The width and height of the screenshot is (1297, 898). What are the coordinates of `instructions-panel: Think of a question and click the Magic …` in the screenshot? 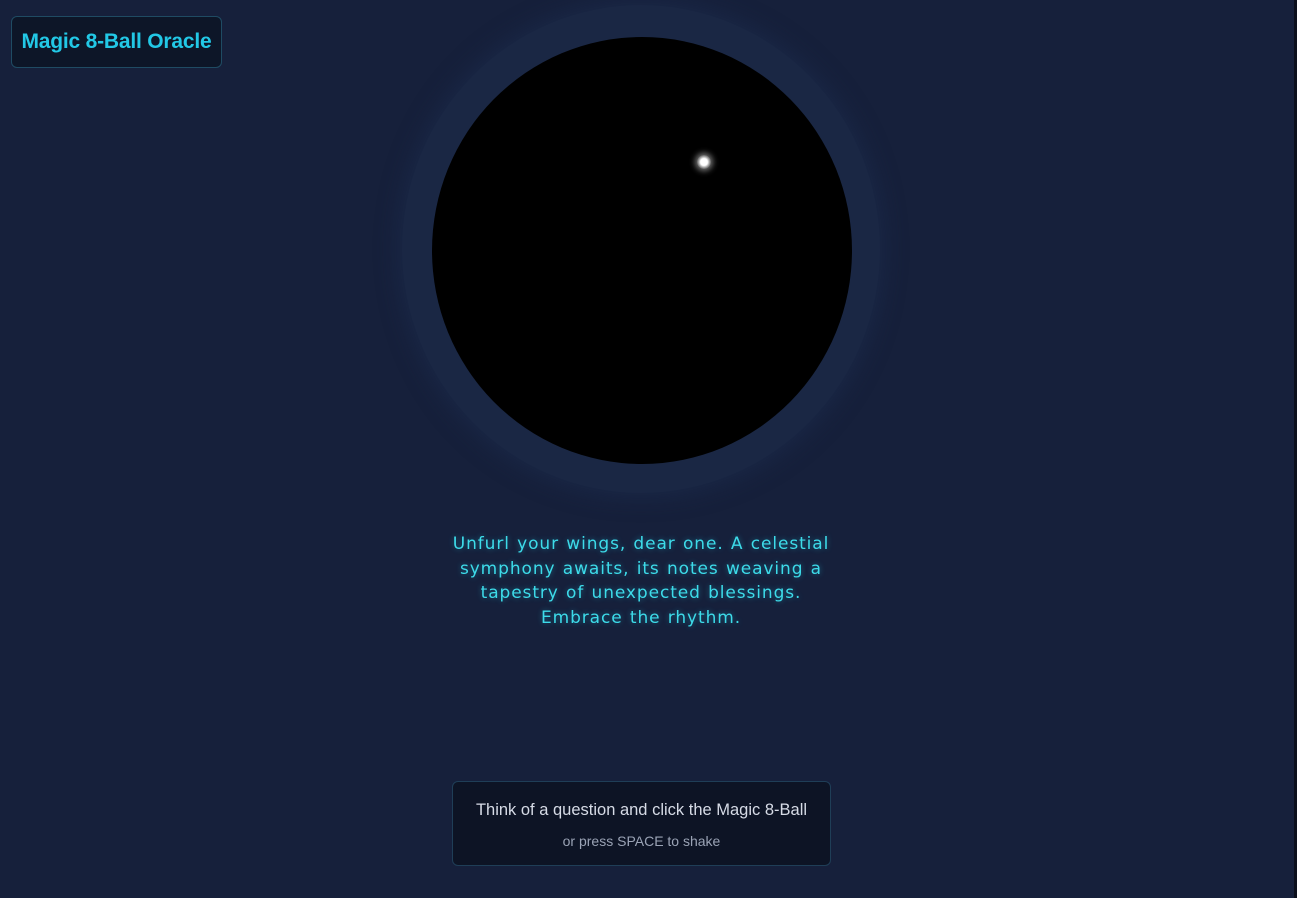 It's located at (641, 823).